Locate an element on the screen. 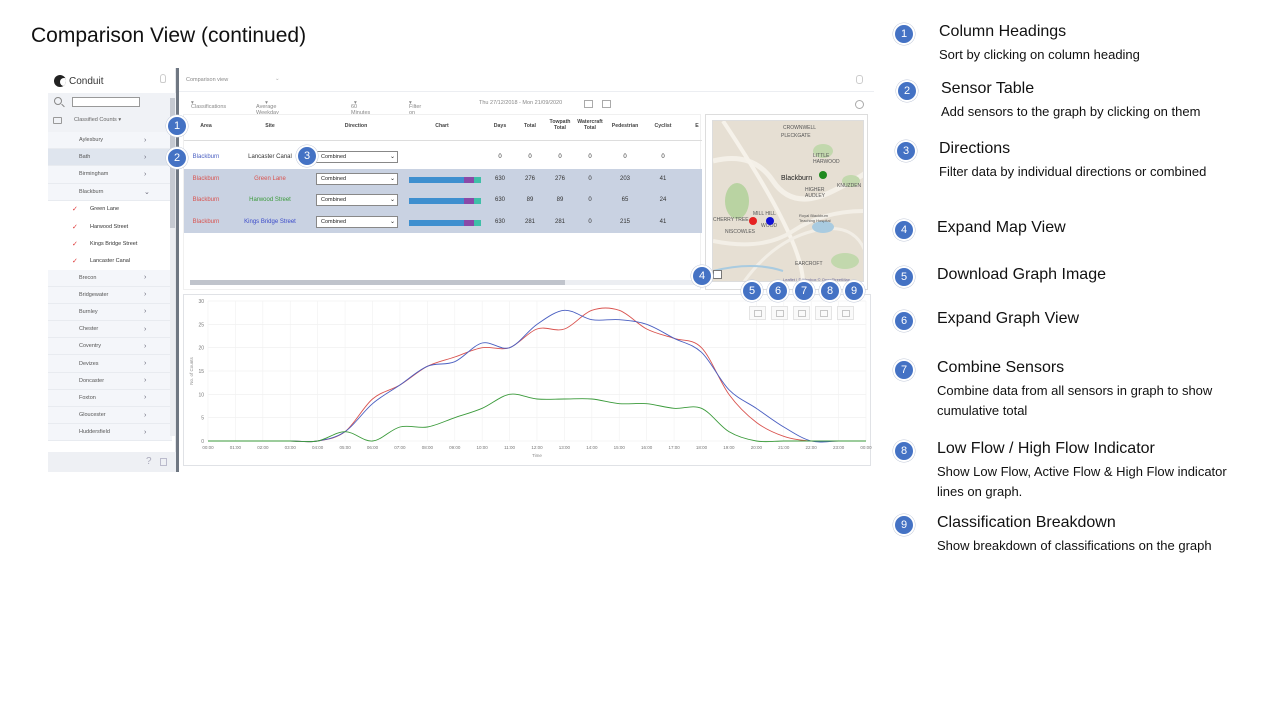 The width and height of the screenshot is (1280, 720). interval-select: 60 Minutes ▾ is located at coordinates (360, 108).